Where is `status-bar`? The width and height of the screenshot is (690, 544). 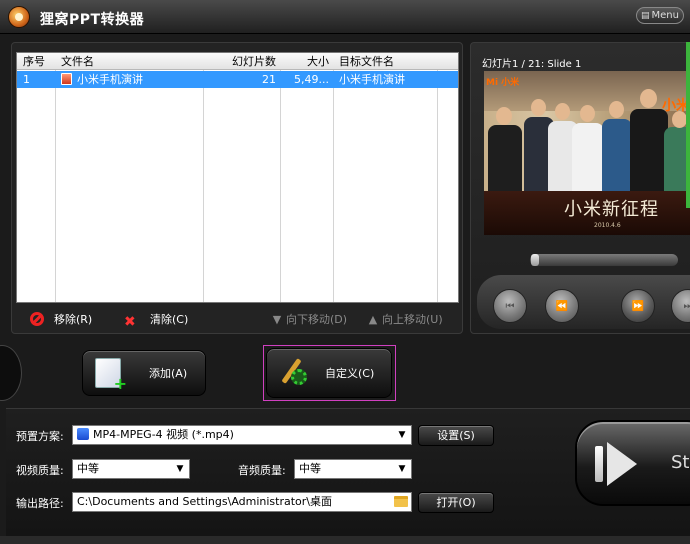
status-bar is located at coordinates (345, 540).